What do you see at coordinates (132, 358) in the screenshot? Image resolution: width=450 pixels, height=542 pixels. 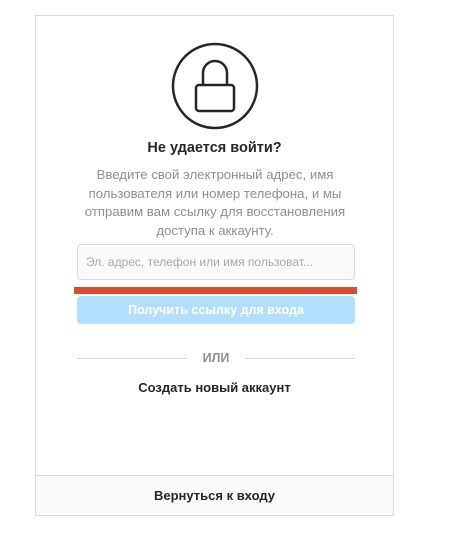 I see `divider-line-left` at bounding box center [132, 358].